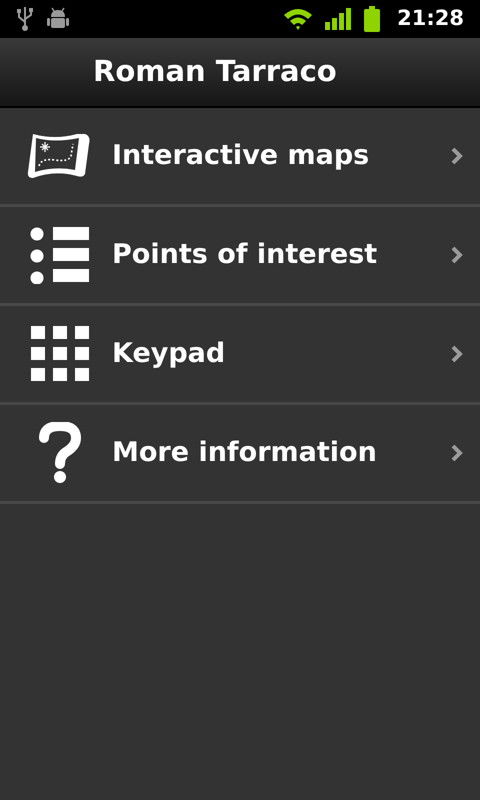 The width and height of the screenshot is (480, 800). I want to click on app-title: Roman Tarraco, so click(215, 71).